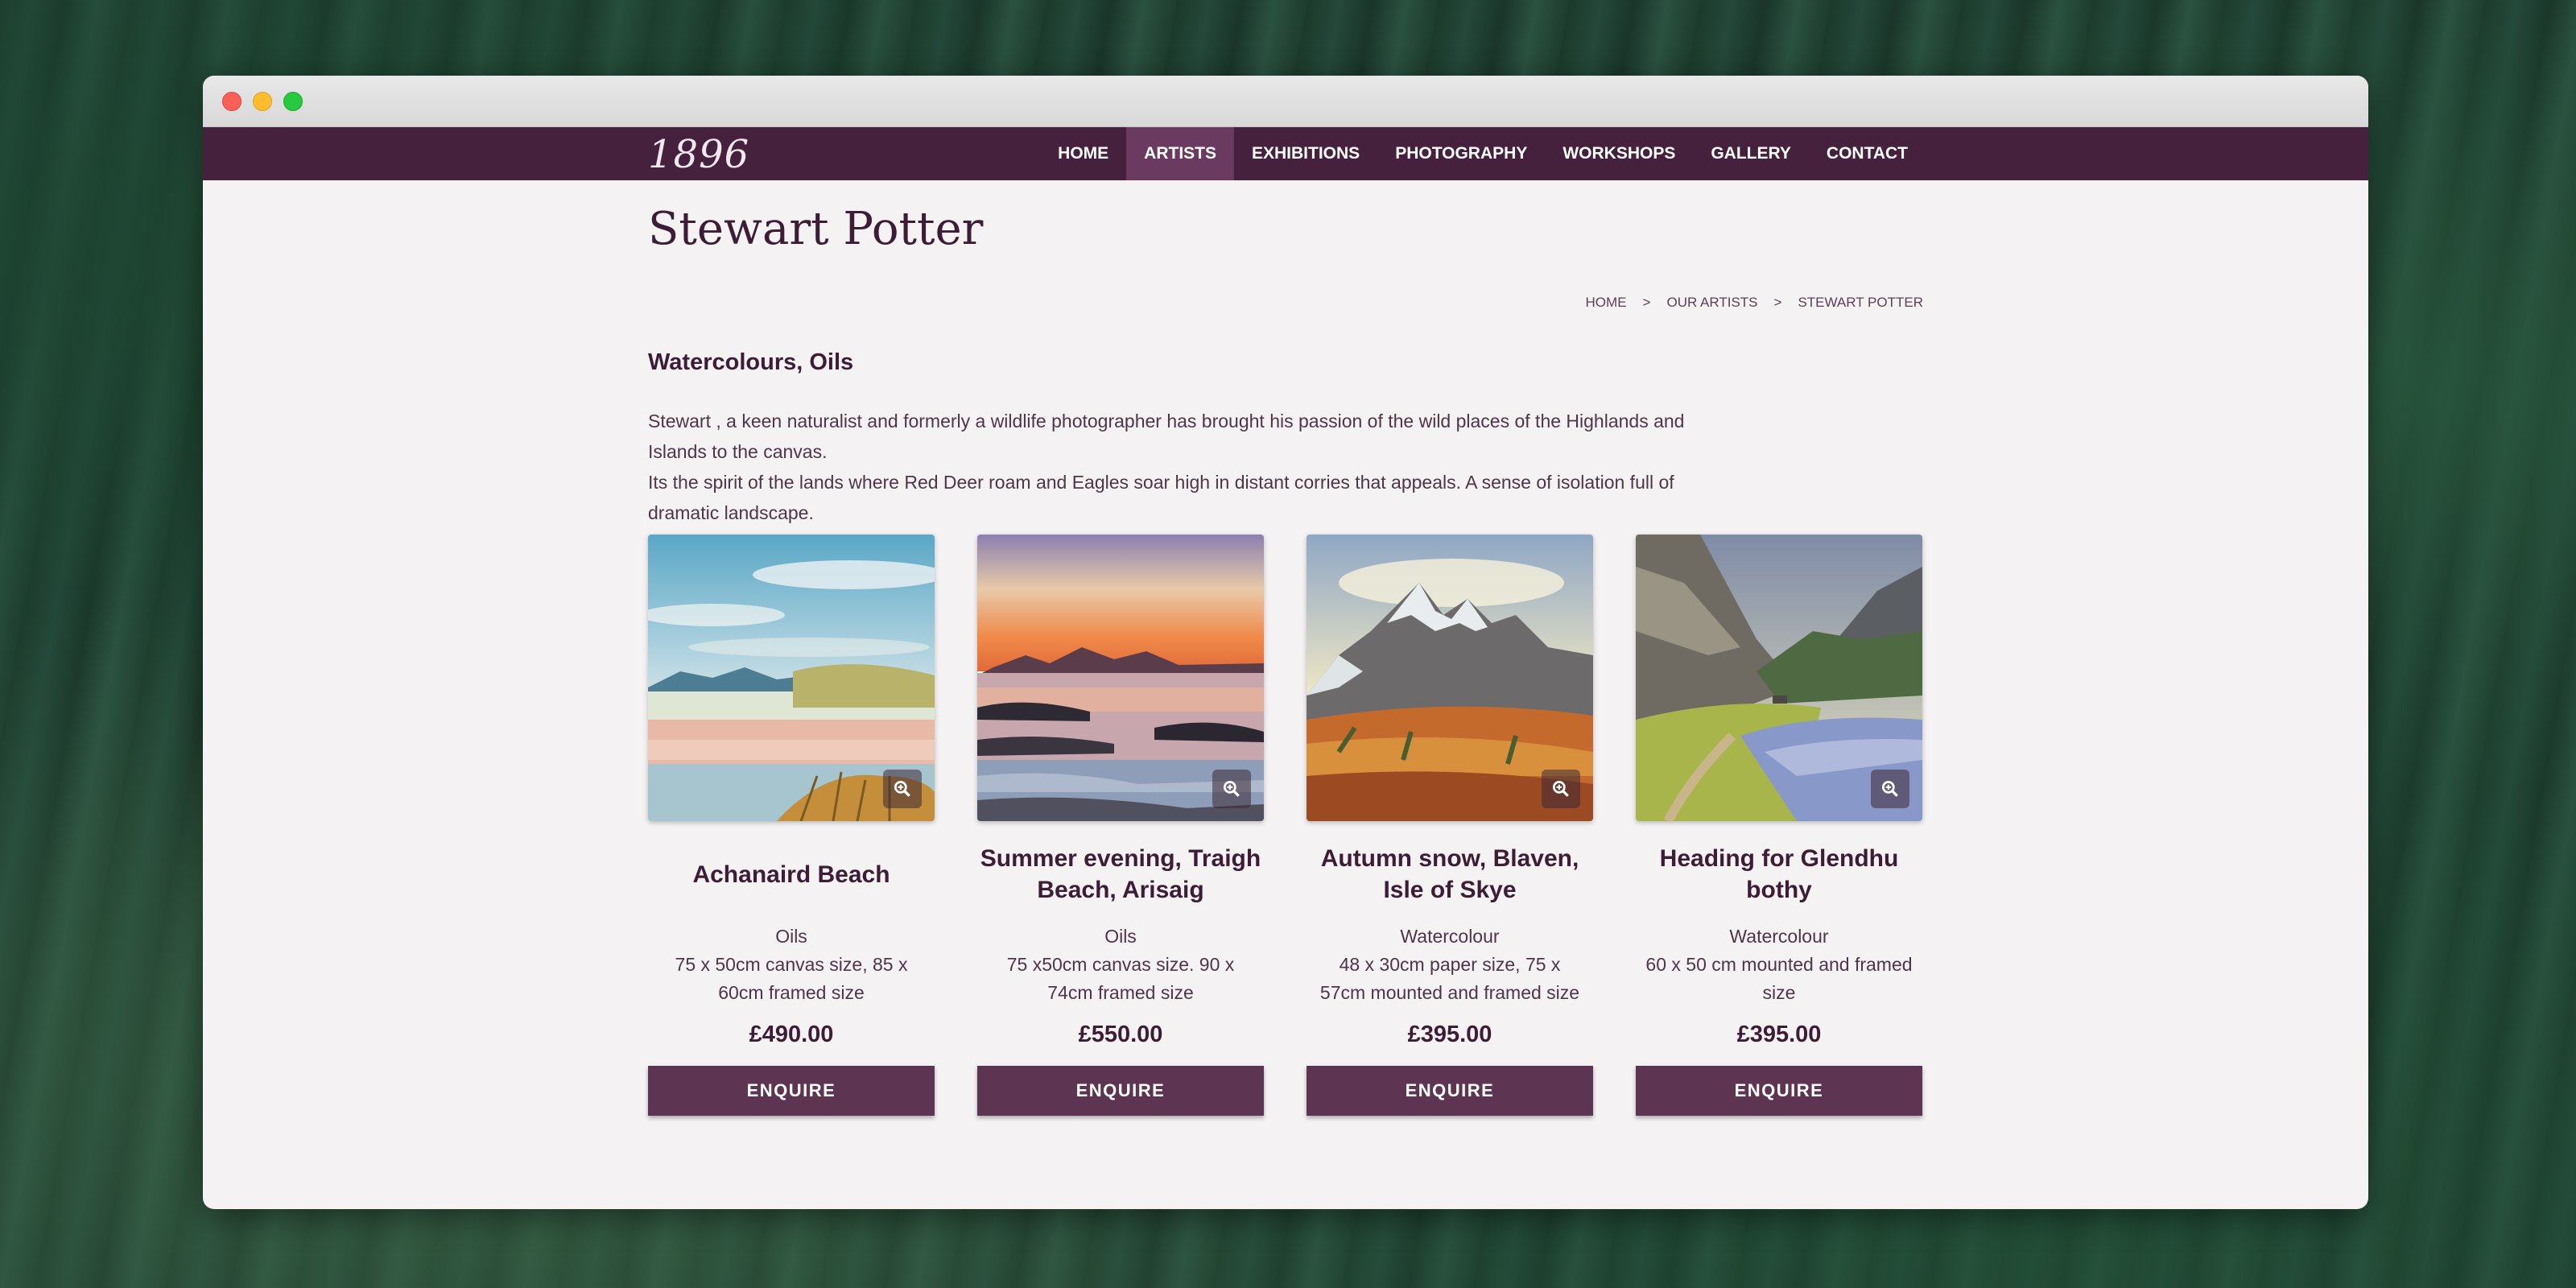 Image resolution: width=2576 pixels, height=1288 pixels. Describe the element at coordinates (1285, 101) in the screenshot. I see `window-titlebar` at that location.